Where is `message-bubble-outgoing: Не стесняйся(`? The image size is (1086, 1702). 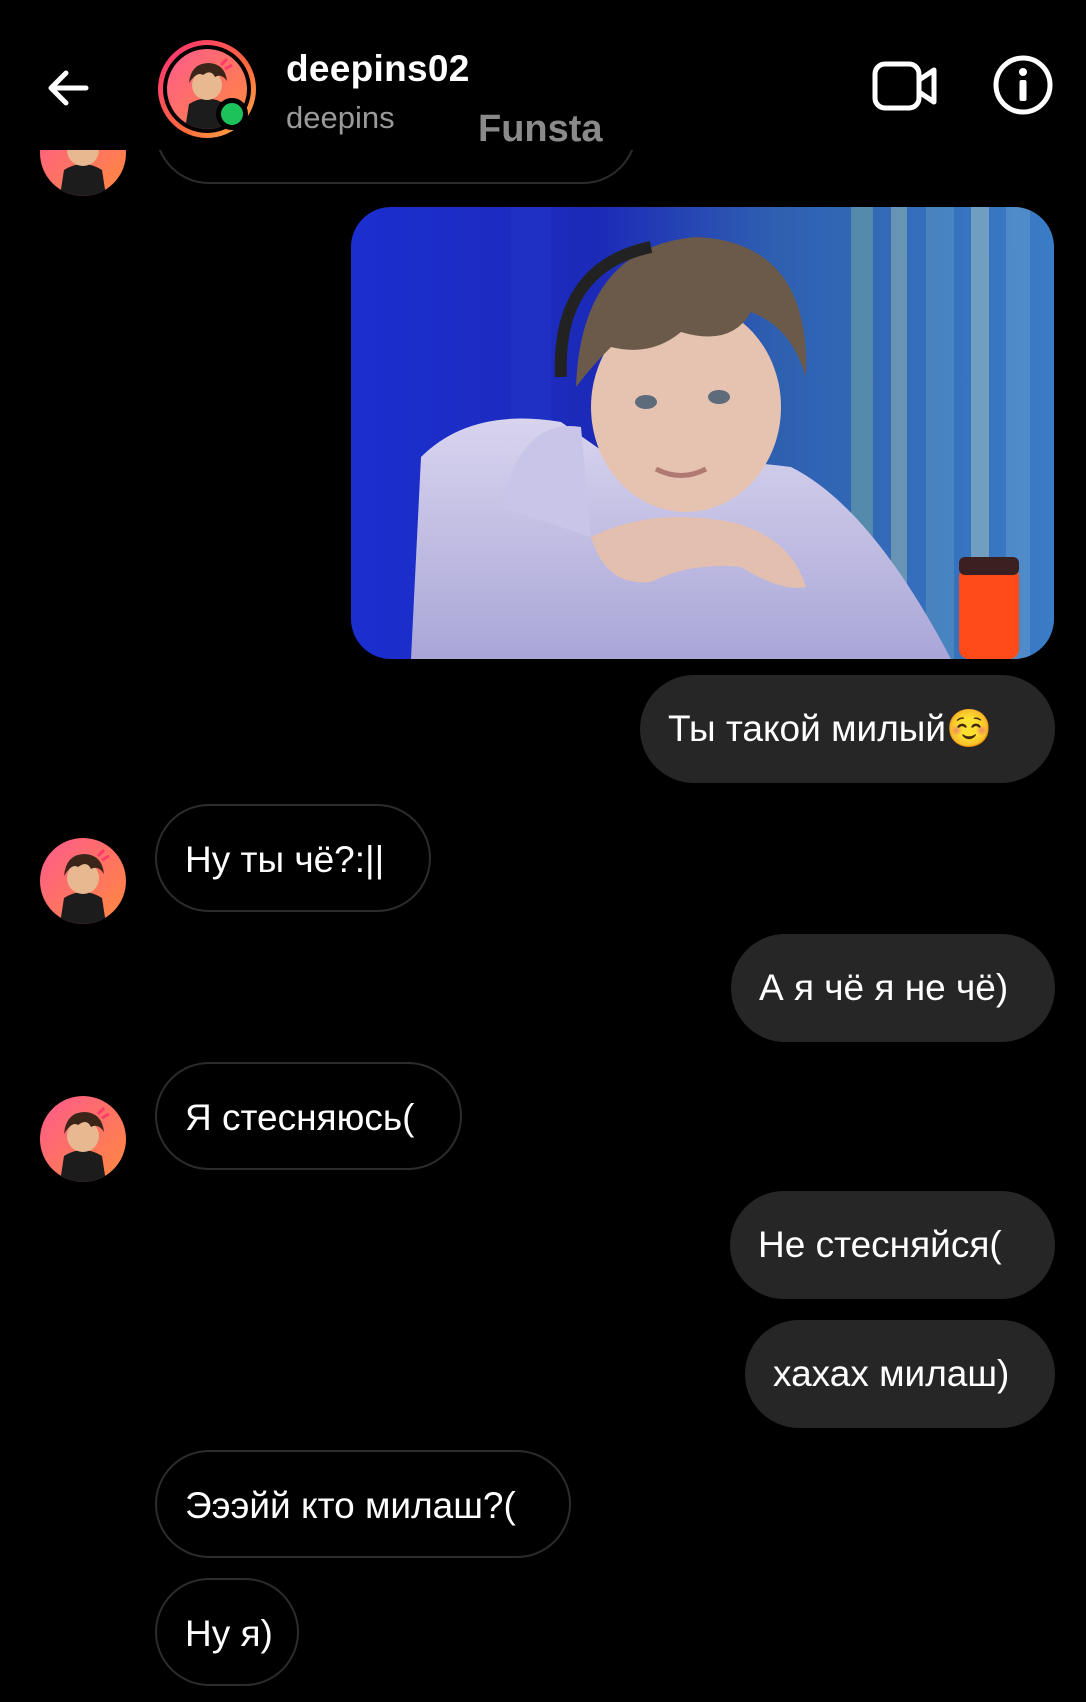
message-bubble-outgoing: Не стесняйся( is located at coordinates (892, 1245).